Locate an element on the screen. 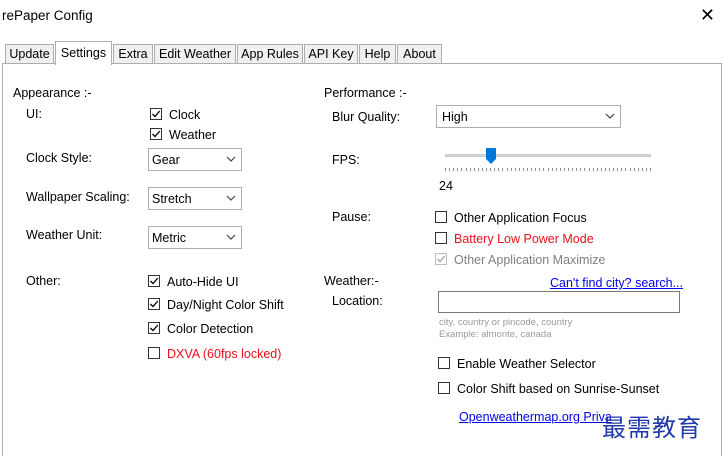 This screenshot has height=456, width=725. weather-unit-dropdown: Metric is located at coordinates (195, 237).